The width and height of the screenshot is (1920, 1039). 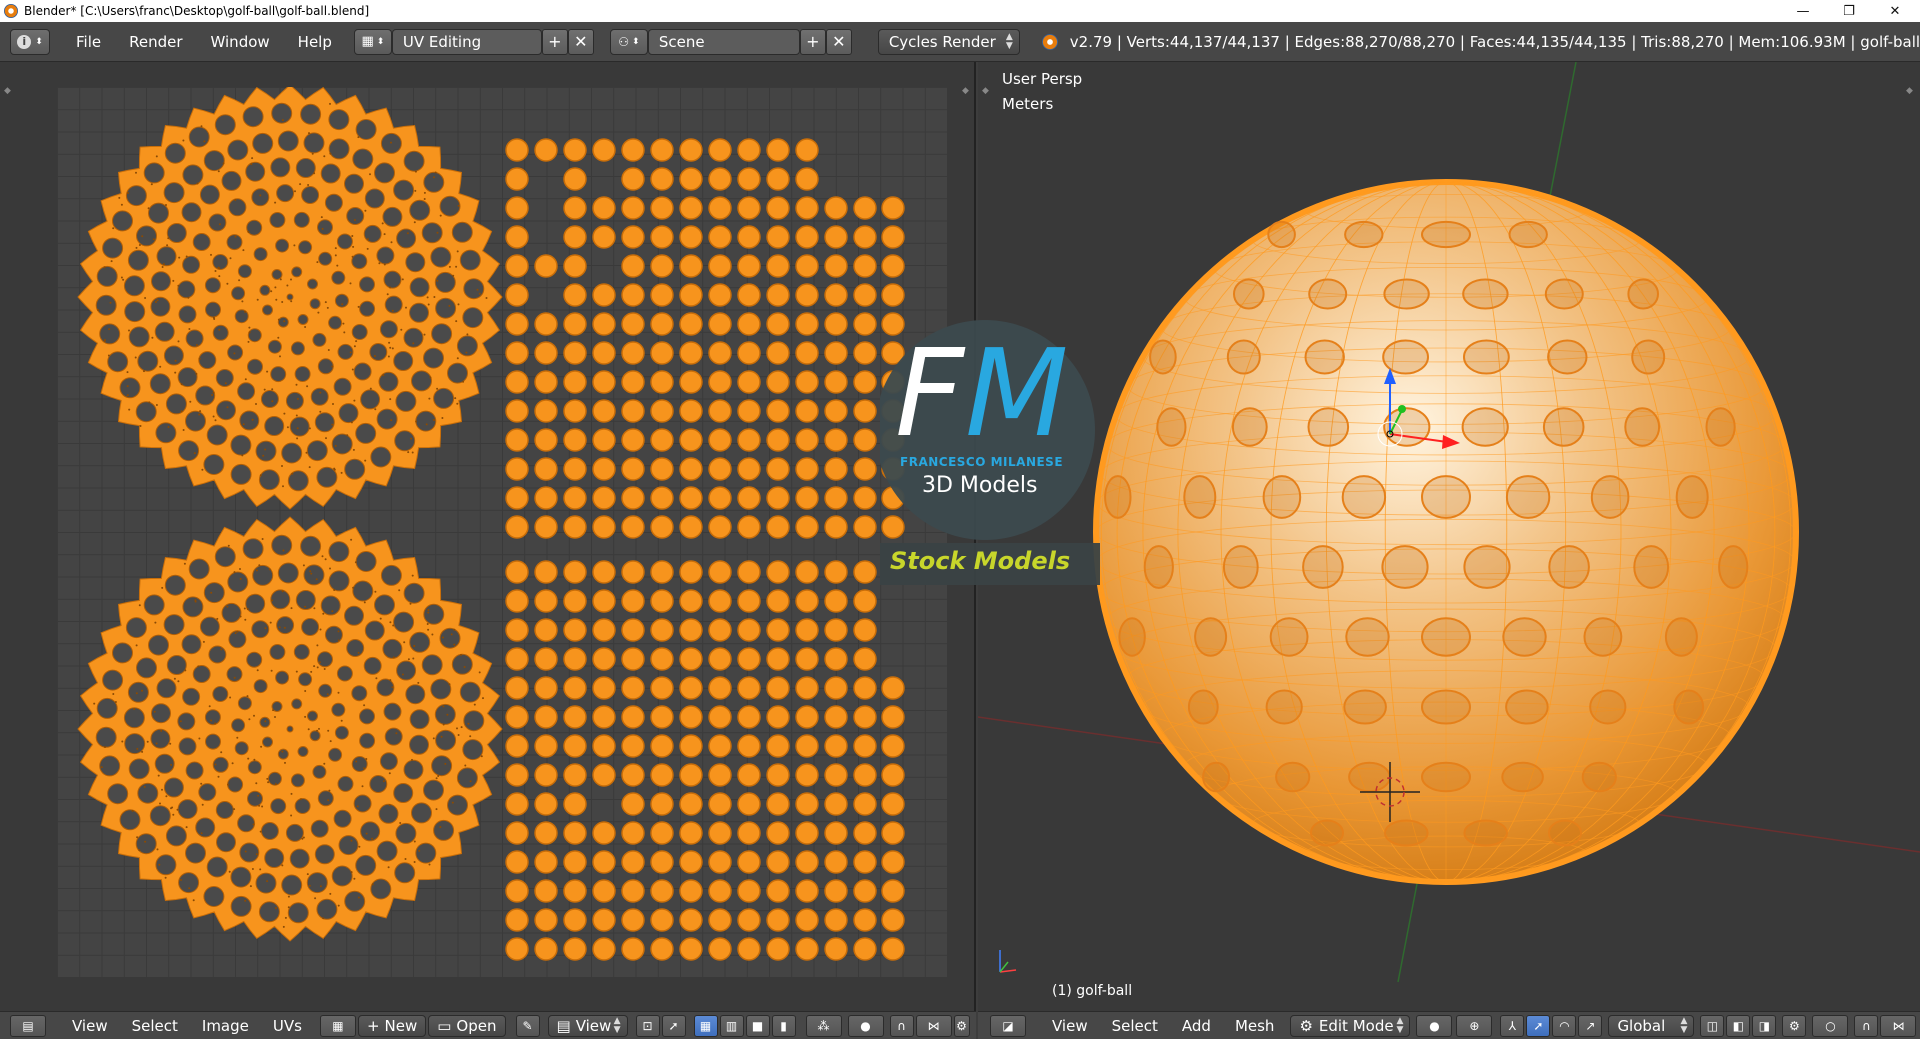 What do you see at coordinates (392, 1026) in the screenshot?
I see `new-image-button: + New` at bounding box center [392, 1026].